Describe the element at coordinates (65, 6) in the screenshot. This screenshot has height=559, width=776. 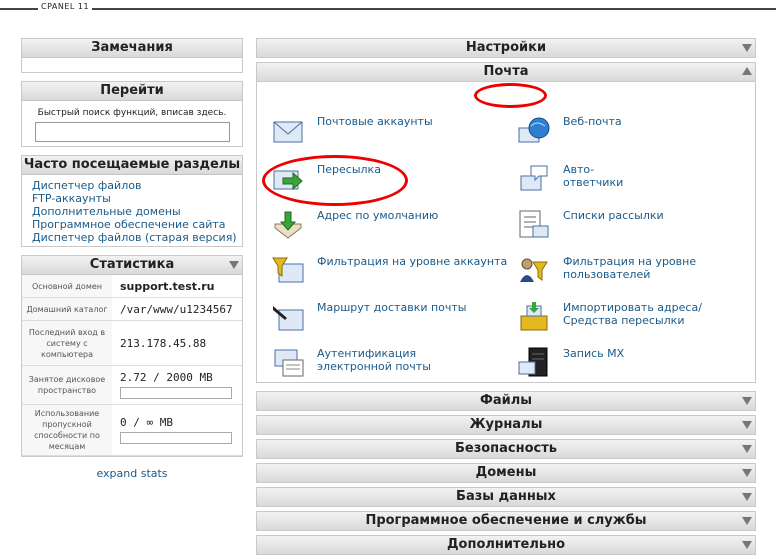
I see `cpanel-logo: CPANEL 11` at that location.